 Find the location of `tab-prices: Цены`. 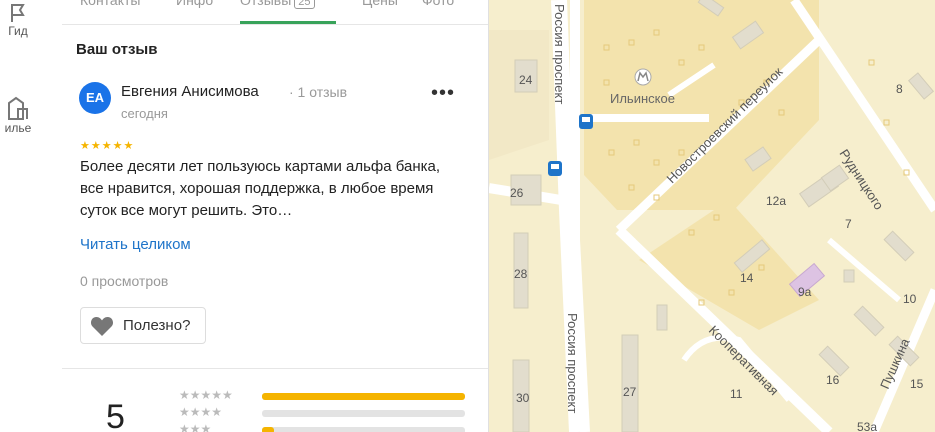

tab-prices: Цены is located at coordinates (380, 4).